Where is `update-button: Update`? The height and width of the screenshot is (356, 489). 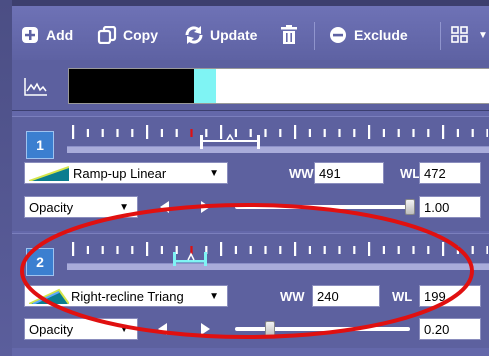 update-button: Update is located at coordinates (220, 35).